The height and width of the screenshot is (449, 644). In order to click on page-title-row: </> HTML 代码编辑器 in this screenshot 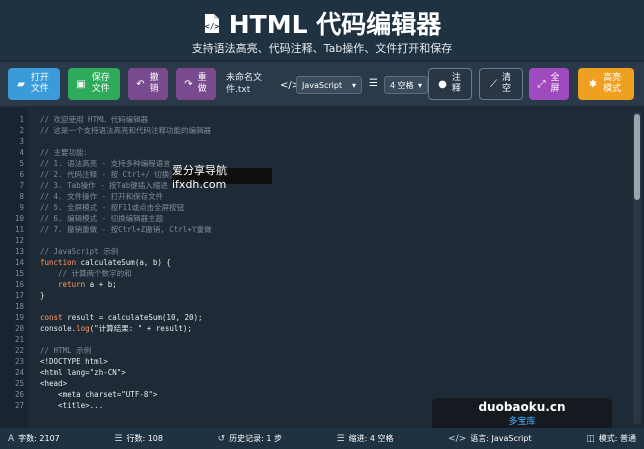, I will do `click(322, 23)`.